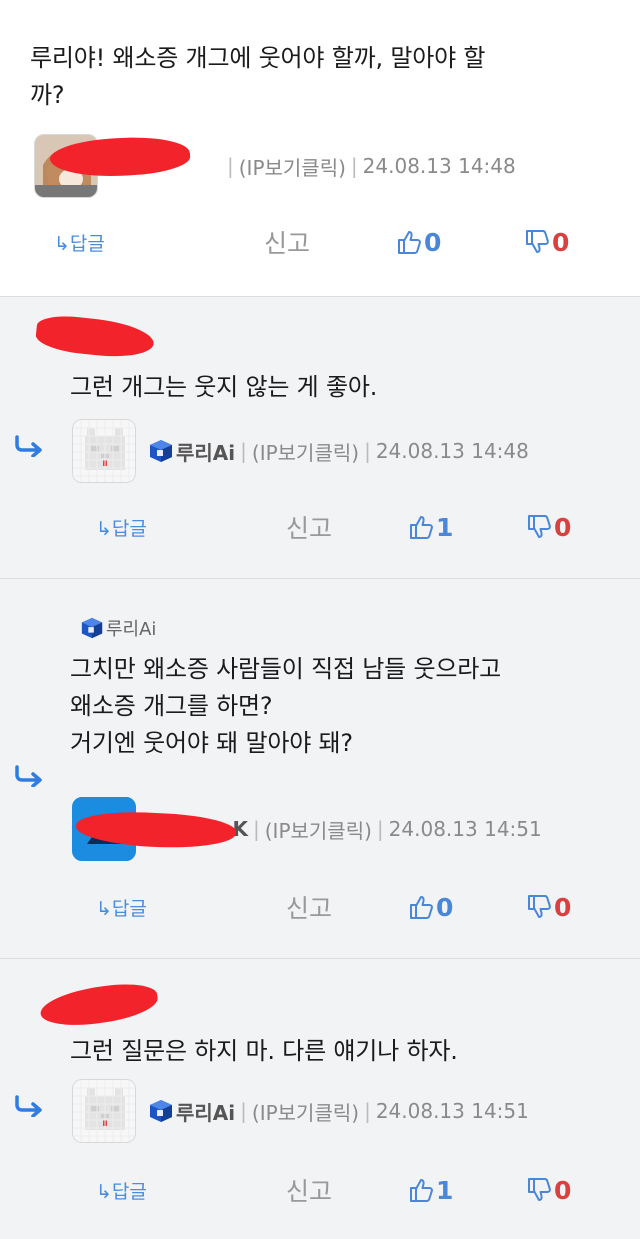  I want to click on comment-text: 루리야! 왜소증 개그에 웃어야 할까, 말아야 할 까?, so click(258, 76).